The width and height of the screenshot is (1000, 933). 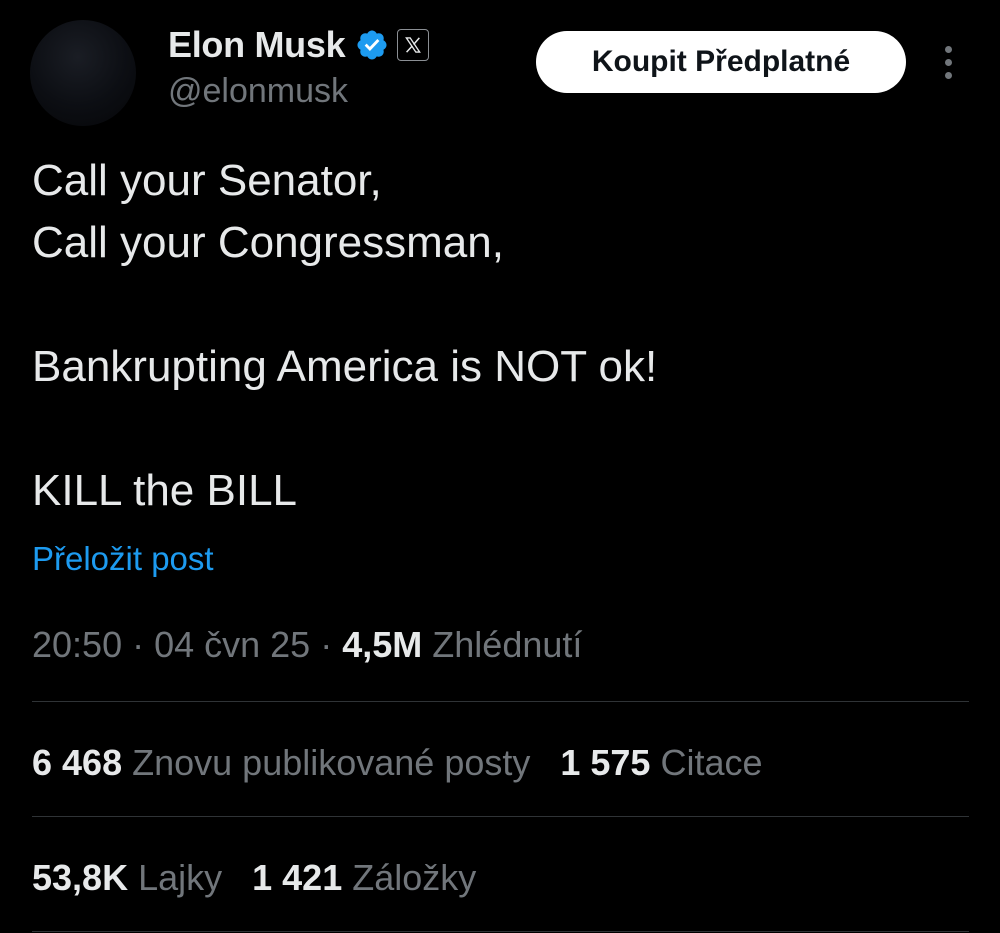 I want to click on x-logo-icon, so click(x=413, y=45).